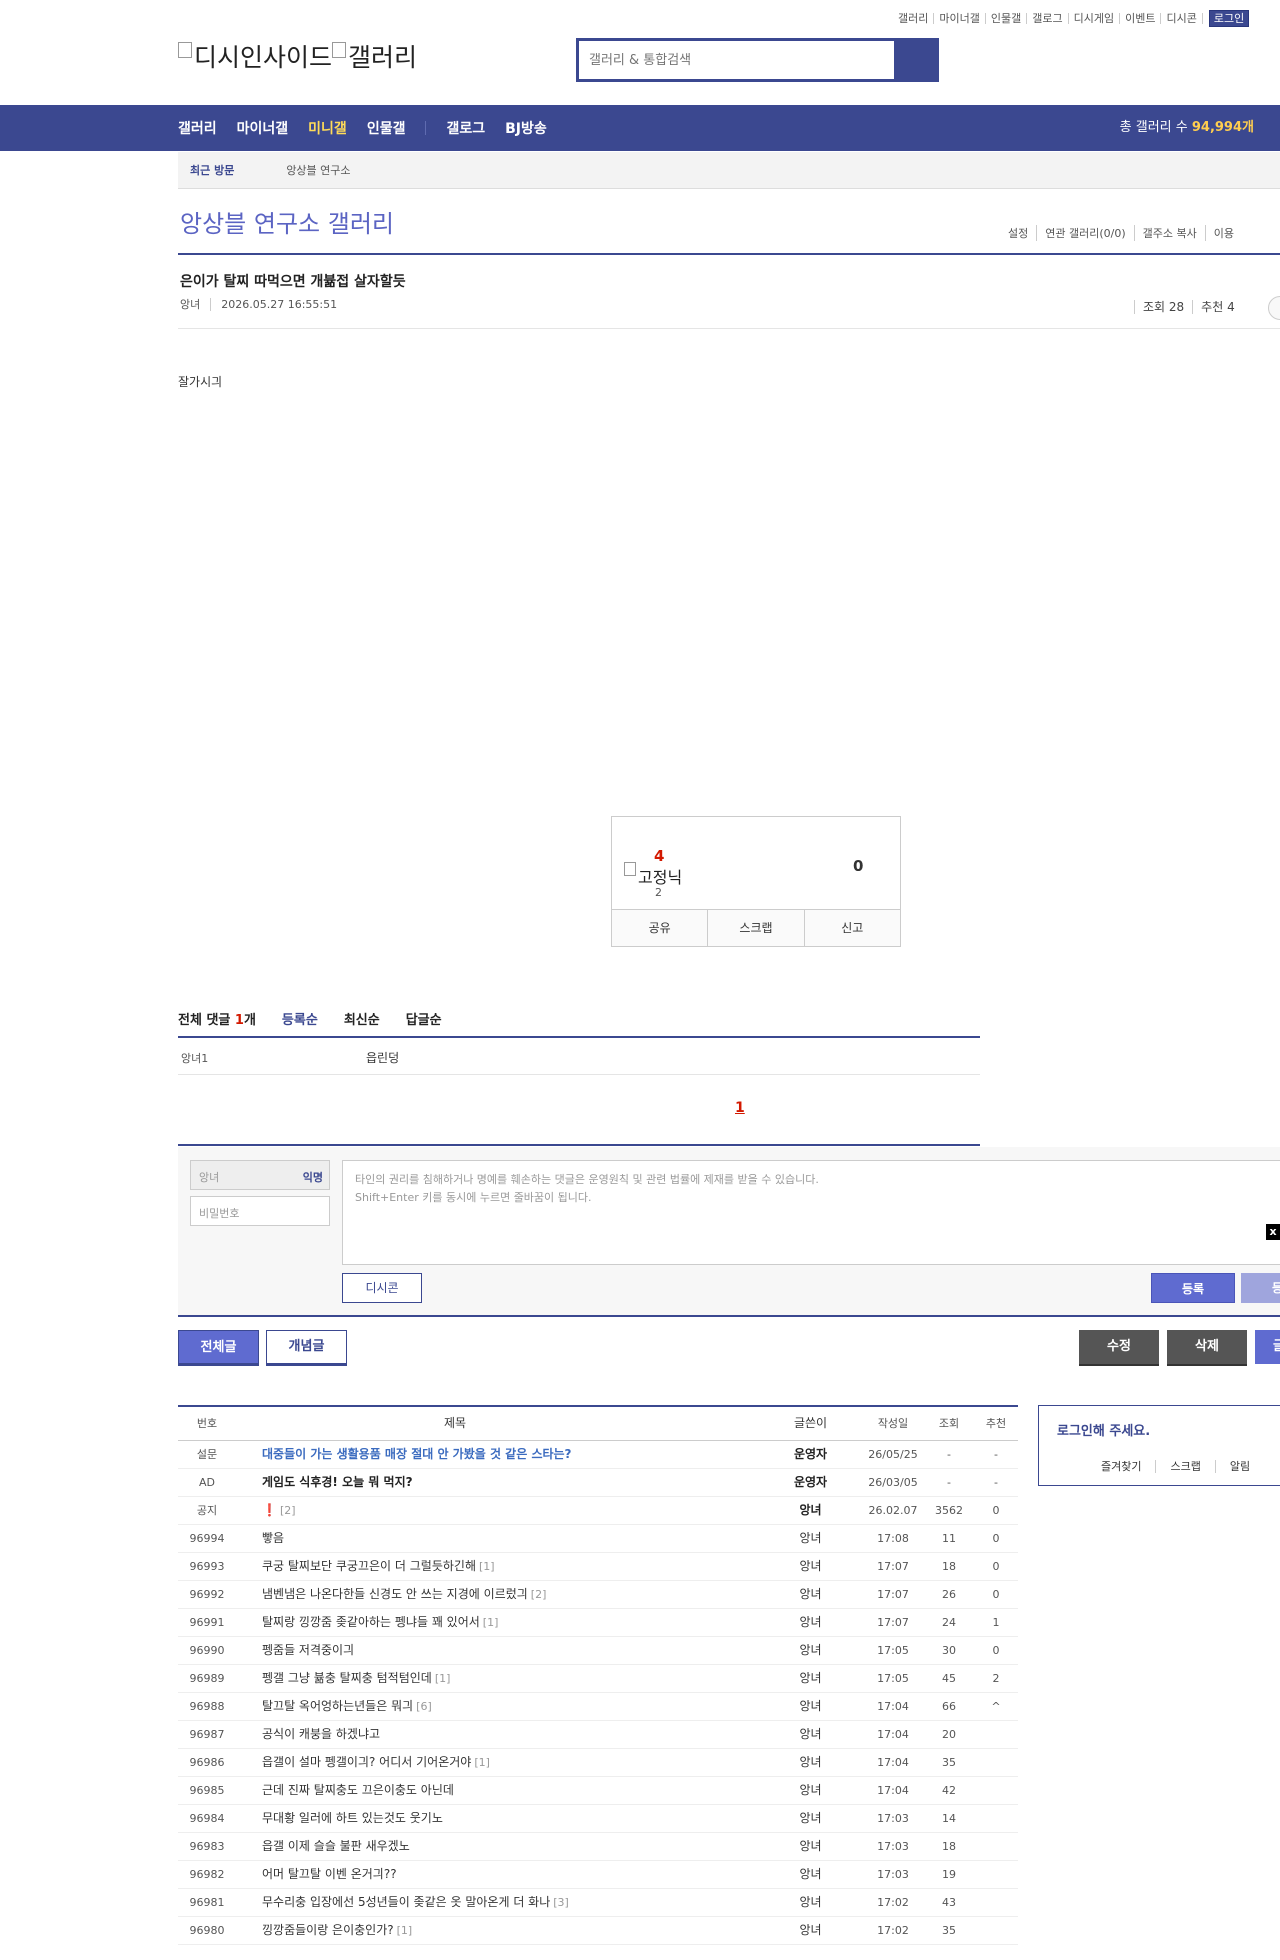  I want to click on row-title: 읍갤이 설마 펭갤이긔? 어디서 기어온거야 [1], so click(376, 1762).